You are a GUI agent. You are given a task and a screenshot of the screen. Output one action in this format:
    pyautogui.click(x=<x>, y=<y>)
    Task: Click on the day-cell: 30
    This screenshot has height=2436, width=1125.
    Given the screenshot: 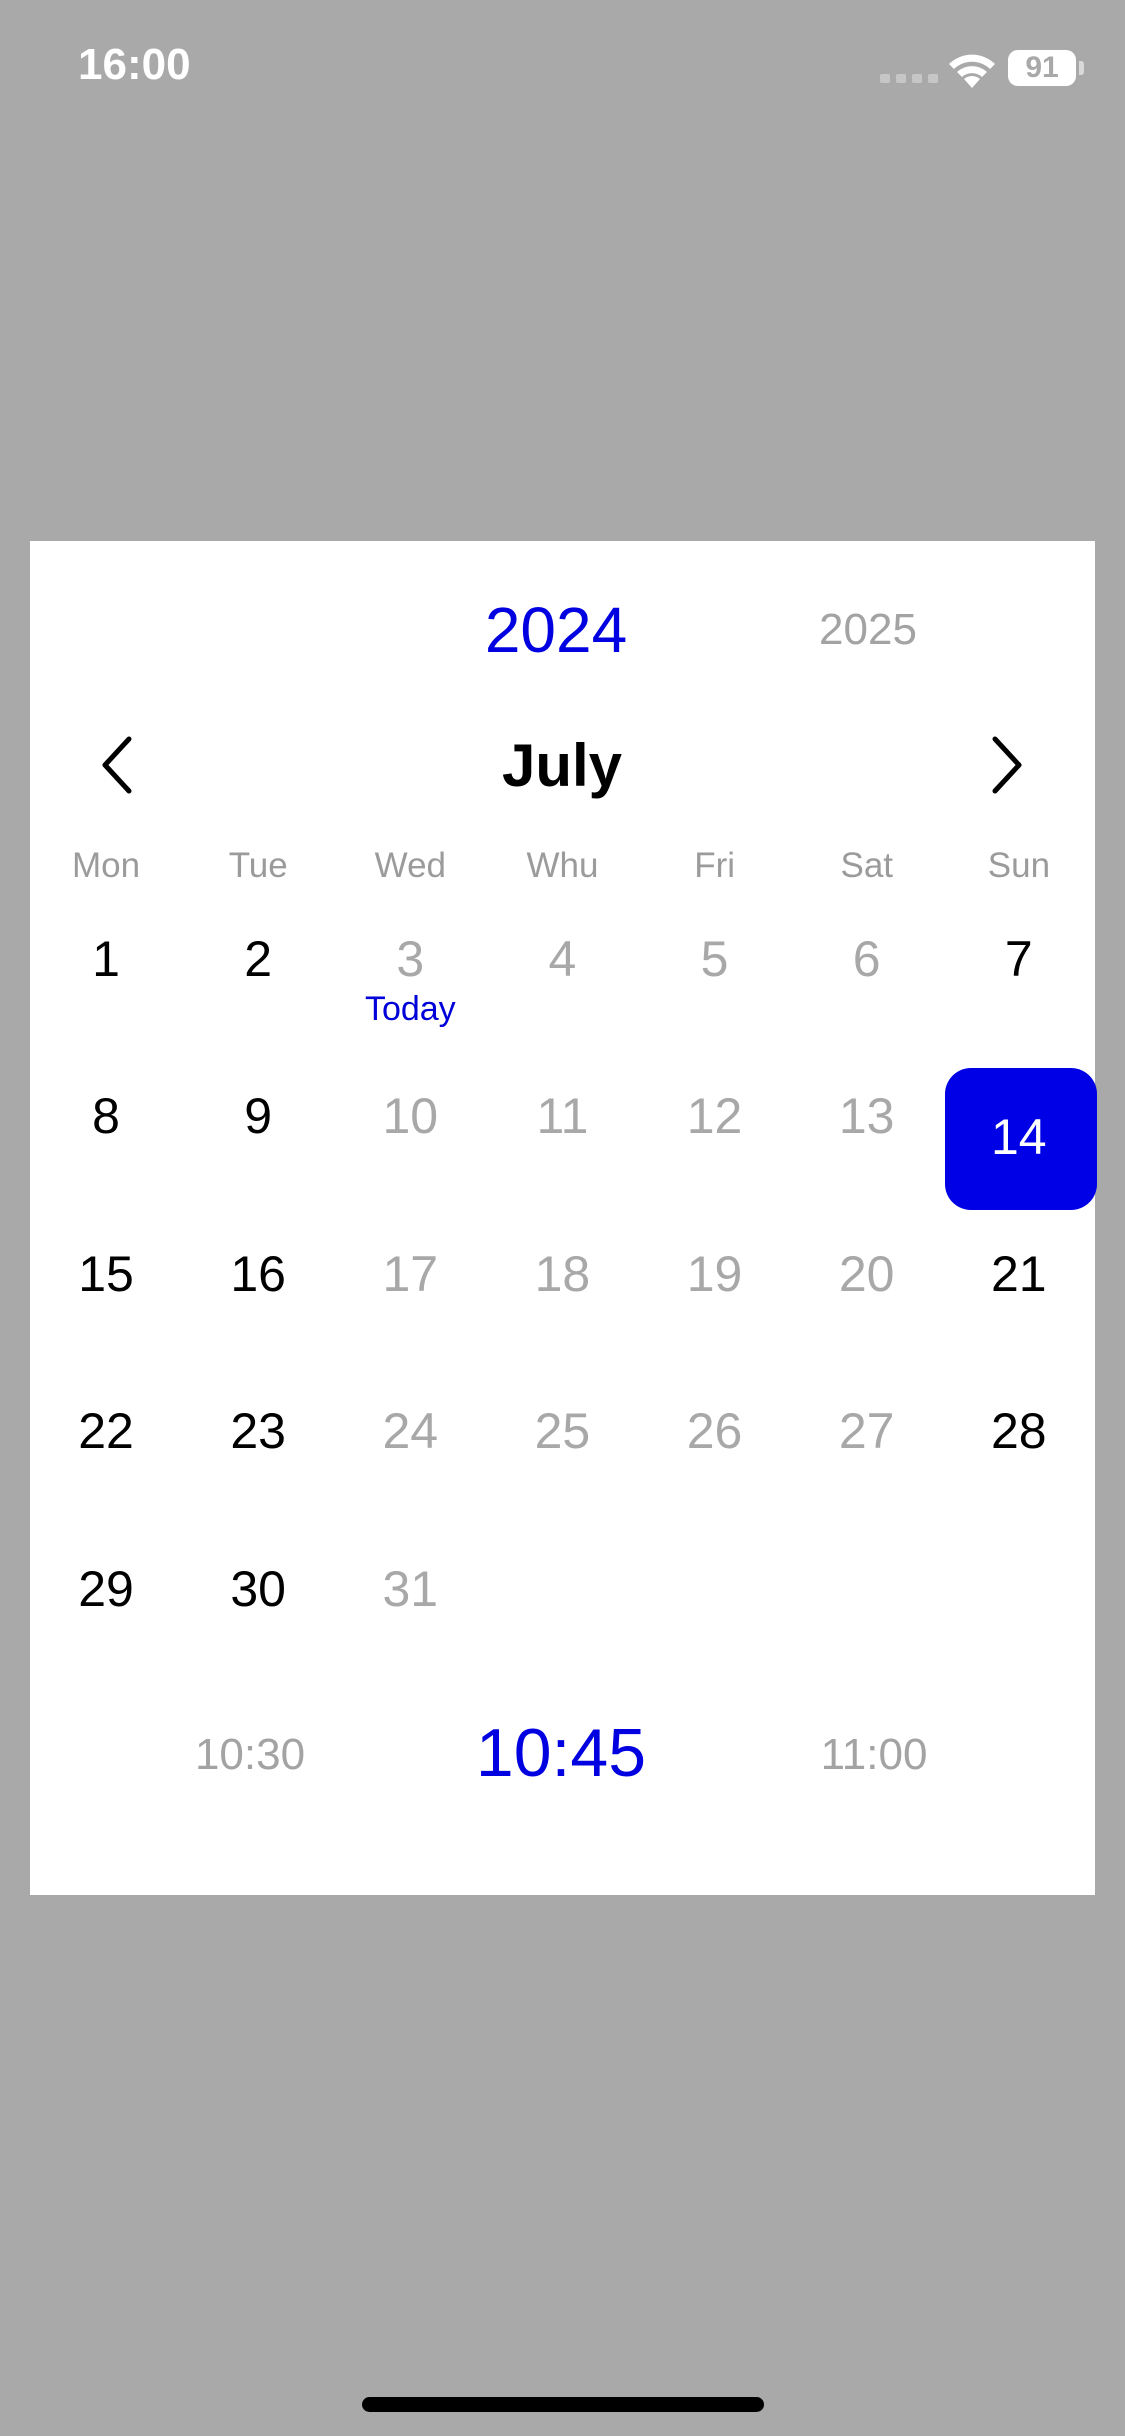 What is the action you would take?
    pyautogui.click(x=258, y=1619)
    